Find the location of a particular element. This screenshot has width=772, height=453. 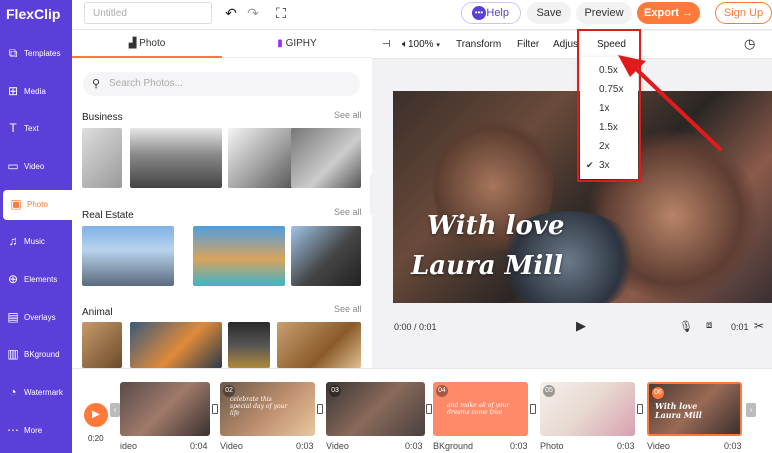

transform-button: Transform is located at coordinates (478, 44).